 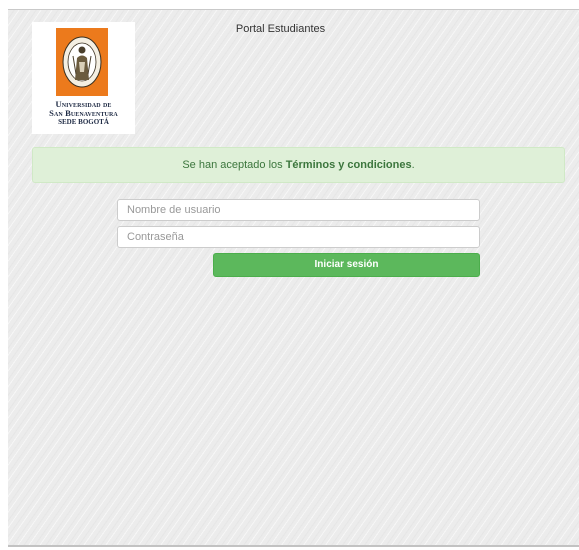 I want to click on terms-link: Términos y condiciones, so click(x=349, y=165).